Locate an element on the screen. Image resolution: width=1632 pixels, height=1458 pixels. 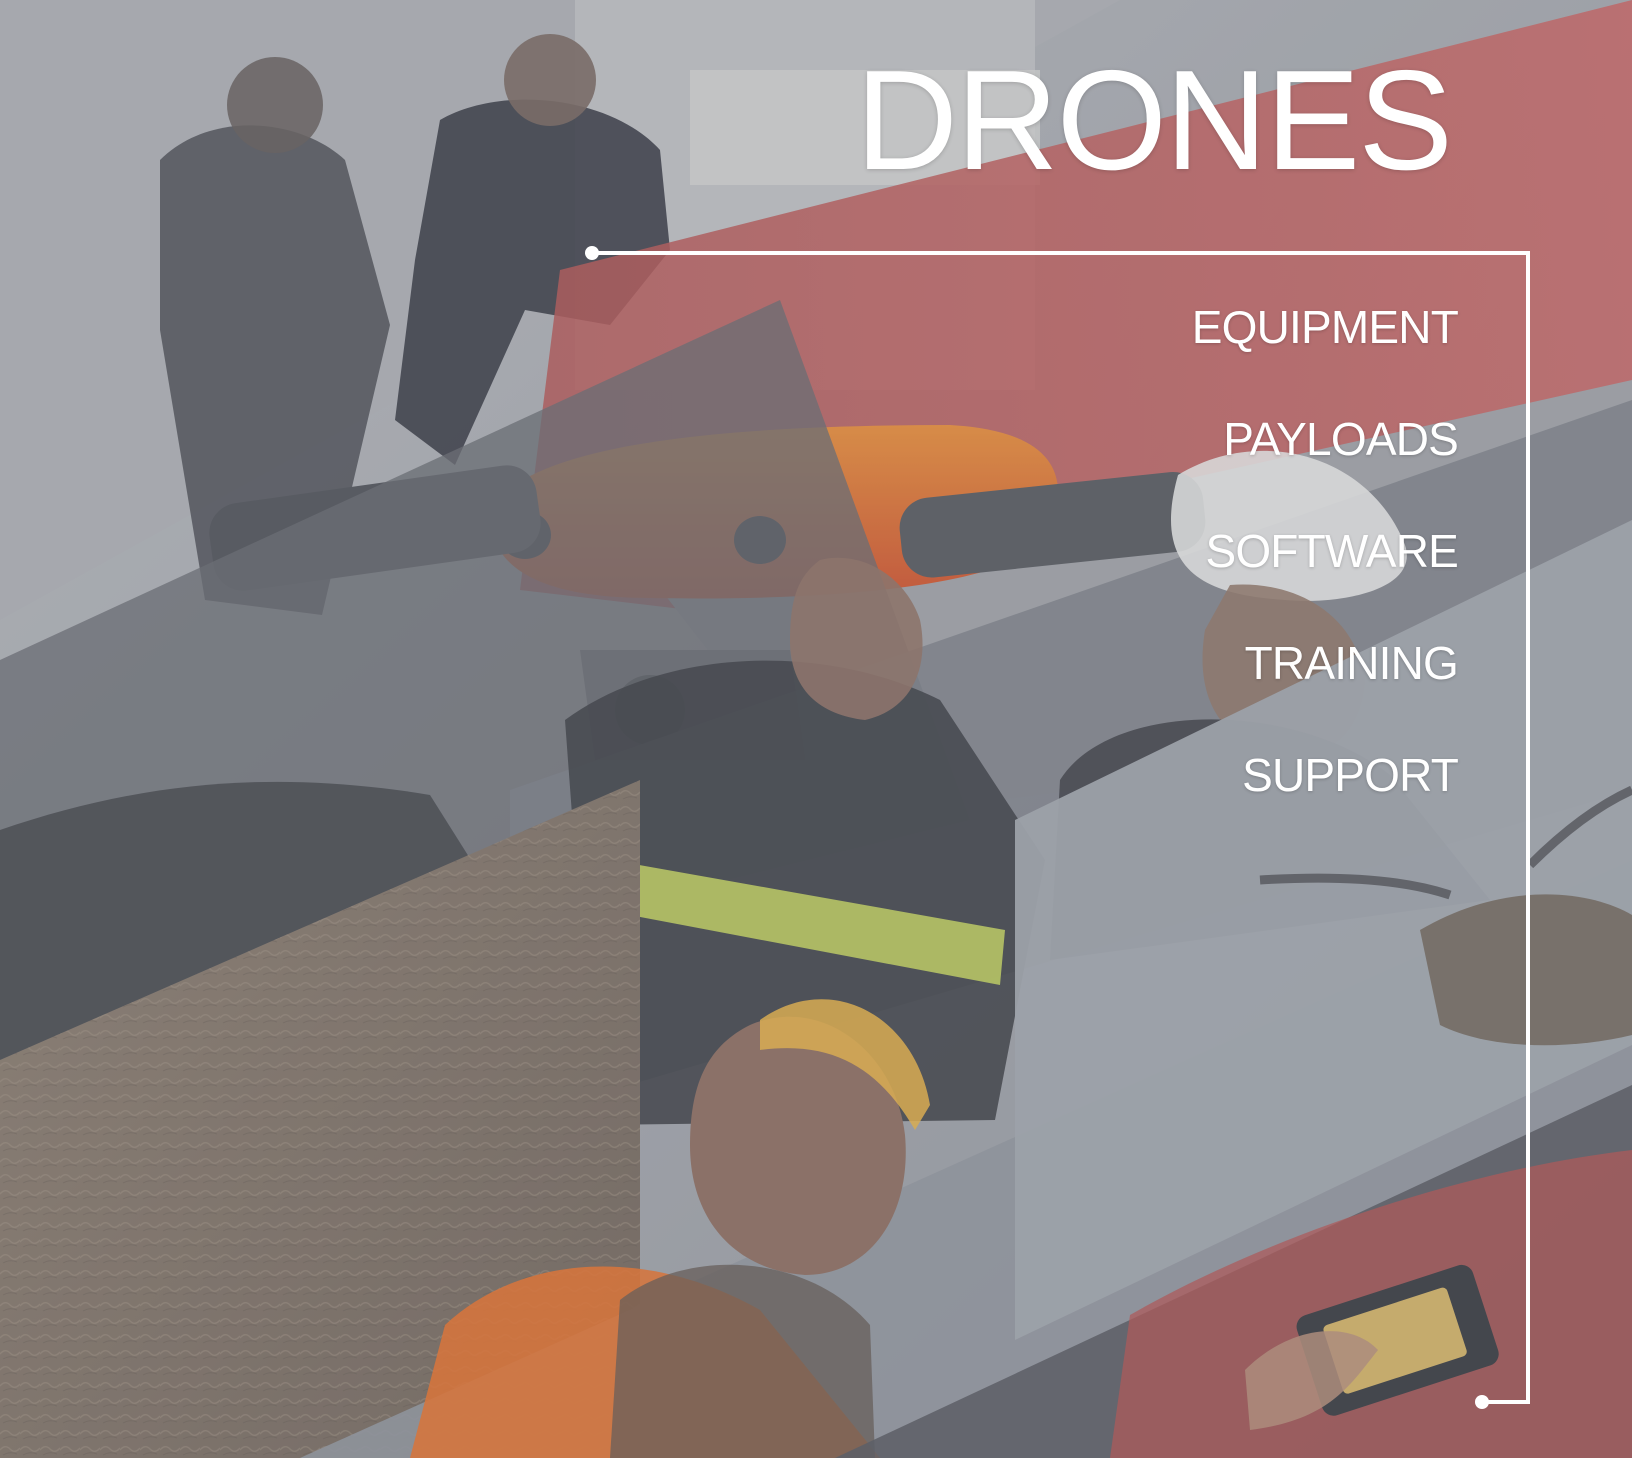
menu-item-equipment: EQUIPMENT is located at coordinates (1325, 345).